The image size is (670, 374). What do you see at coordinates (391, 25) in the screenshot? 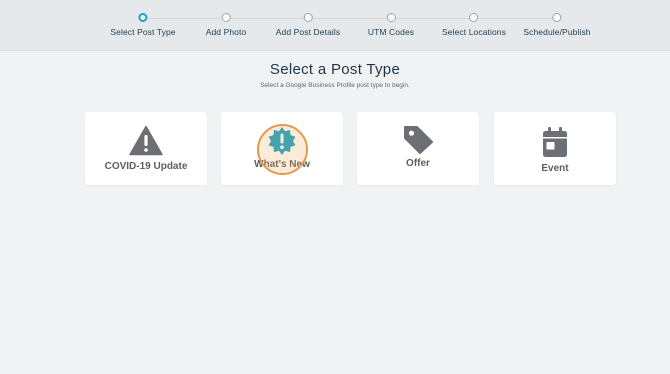
I see `step-utm-codes: UTM Codes` at bounding box center [391, 25].